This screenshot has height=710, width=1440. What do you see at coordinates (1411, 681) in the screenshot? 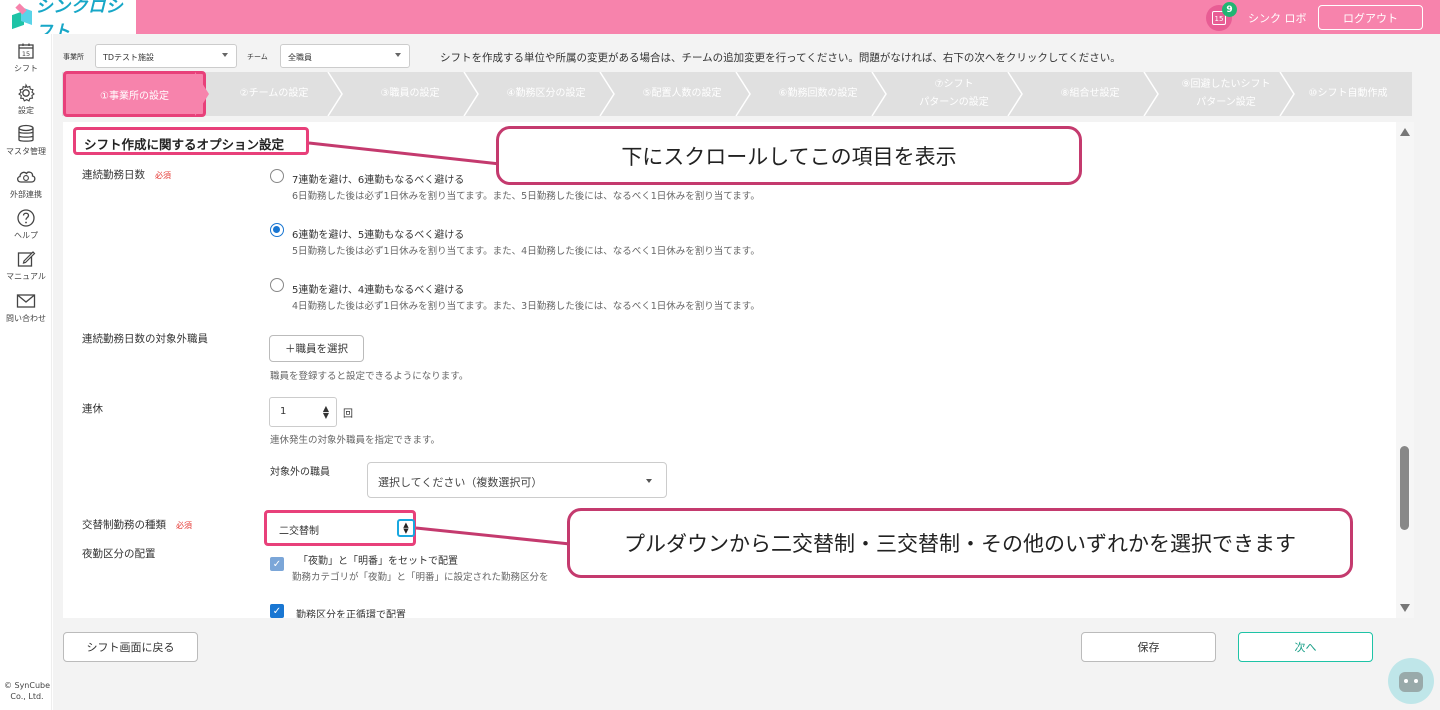
I see `assistant-robot-icon` at bounding box center [1411, 681].